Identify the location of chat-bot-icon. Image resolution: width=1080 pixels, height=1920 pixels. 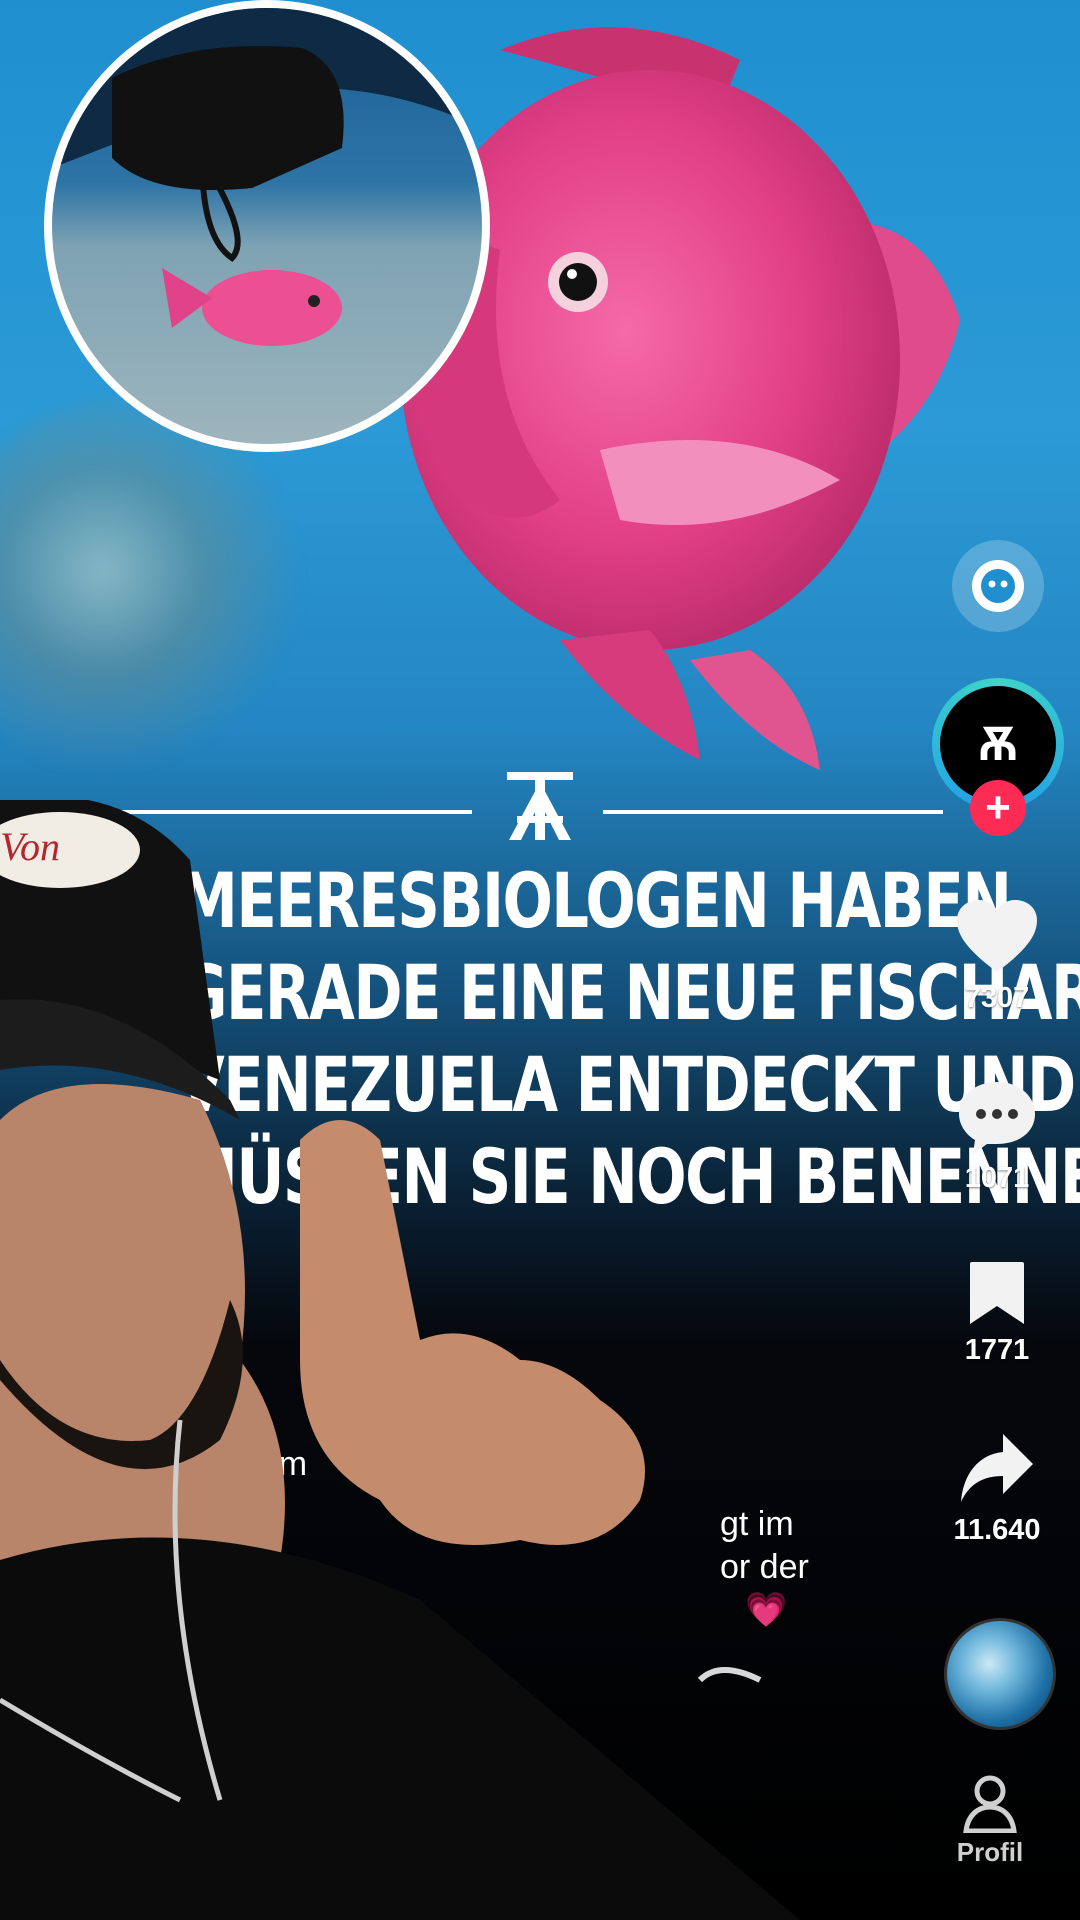
(998, 586).